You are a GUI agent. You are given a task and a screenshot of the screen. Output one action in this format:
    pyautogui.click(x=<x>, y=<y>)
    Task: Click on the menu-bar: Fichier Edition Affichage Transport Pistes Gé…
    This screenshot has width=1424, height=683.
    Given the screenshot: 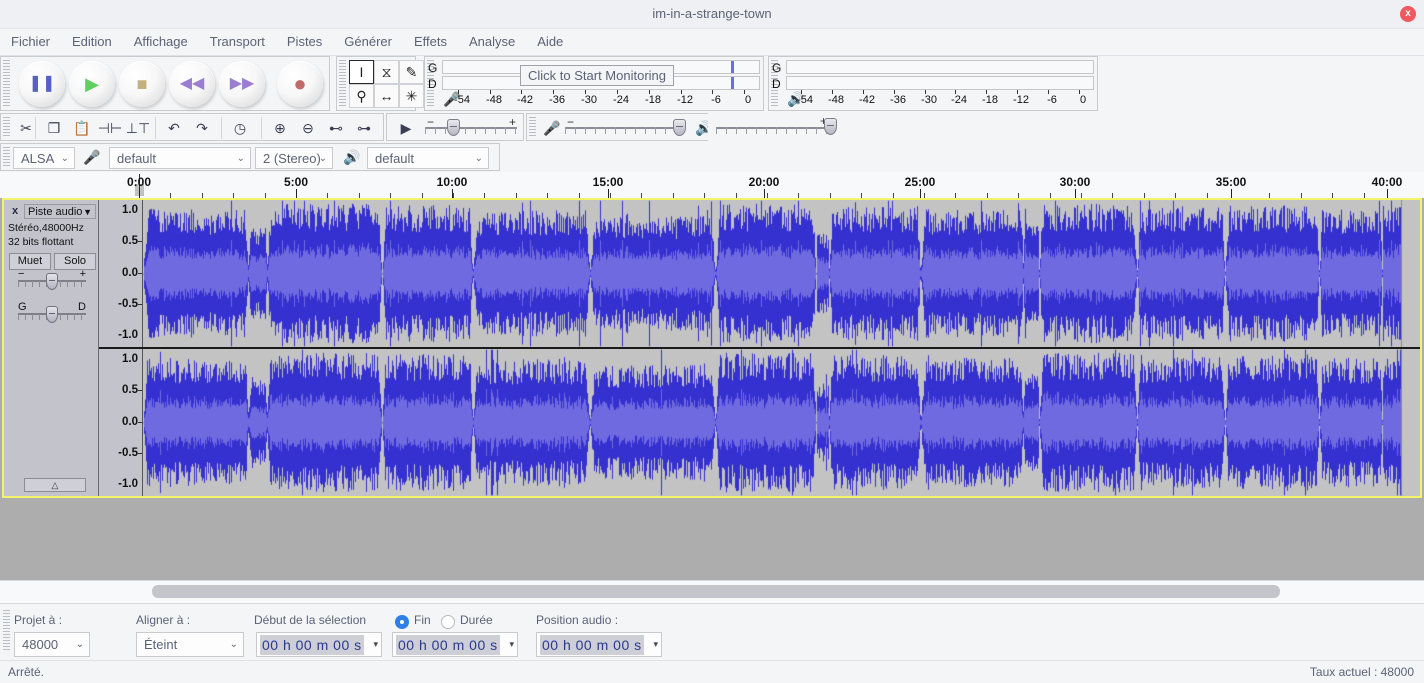 What is the action you would take?
    pyautogui.click(x=712, y=42)
    